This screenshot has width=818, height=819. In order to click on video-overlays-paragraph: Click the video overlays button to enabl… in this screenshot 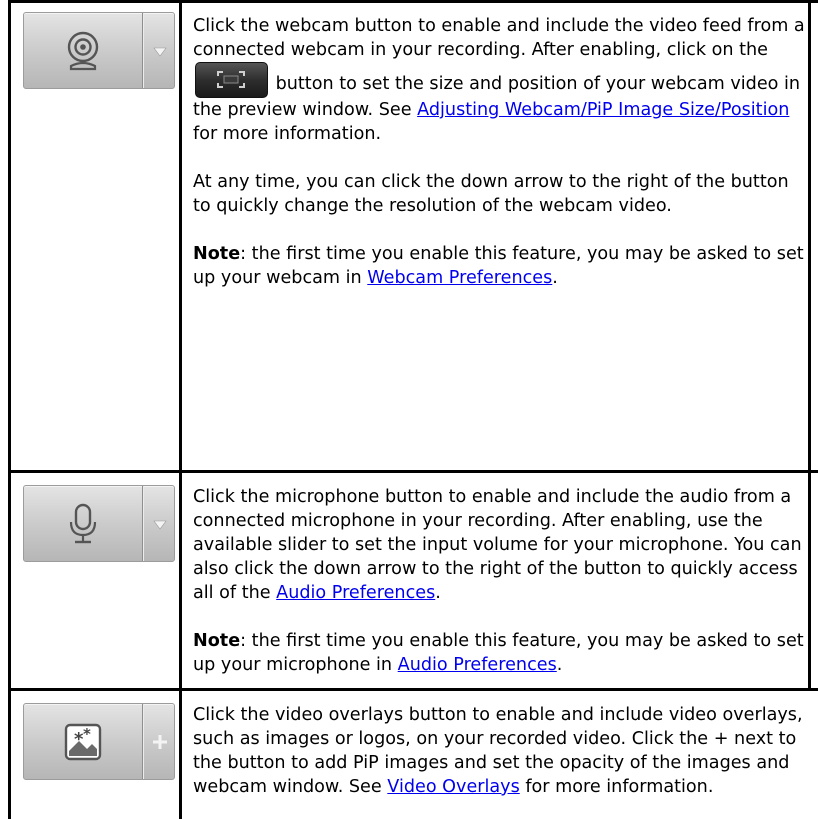, I will do `click(498, 751)`.